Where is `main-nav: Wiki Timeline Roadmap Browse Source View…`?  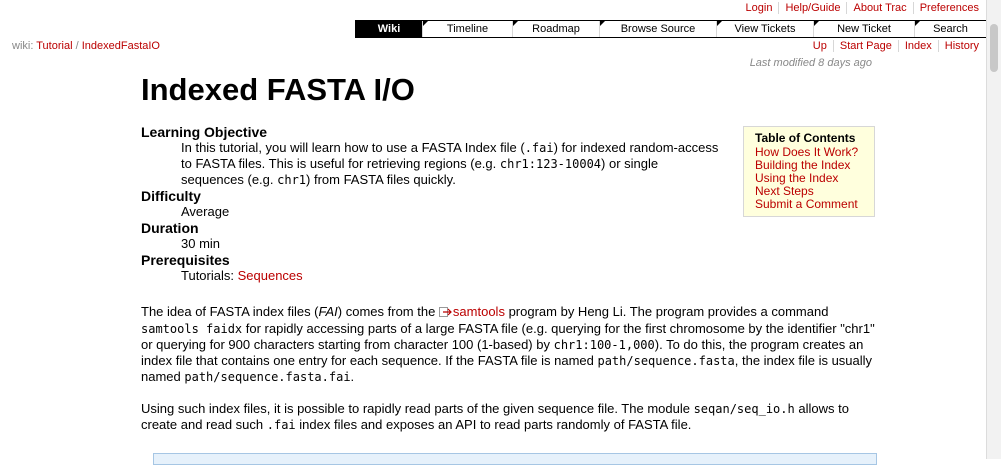 main-nav: Wiki Timeline Roadmap Browse Source View… is located at coordinates (670, 29).